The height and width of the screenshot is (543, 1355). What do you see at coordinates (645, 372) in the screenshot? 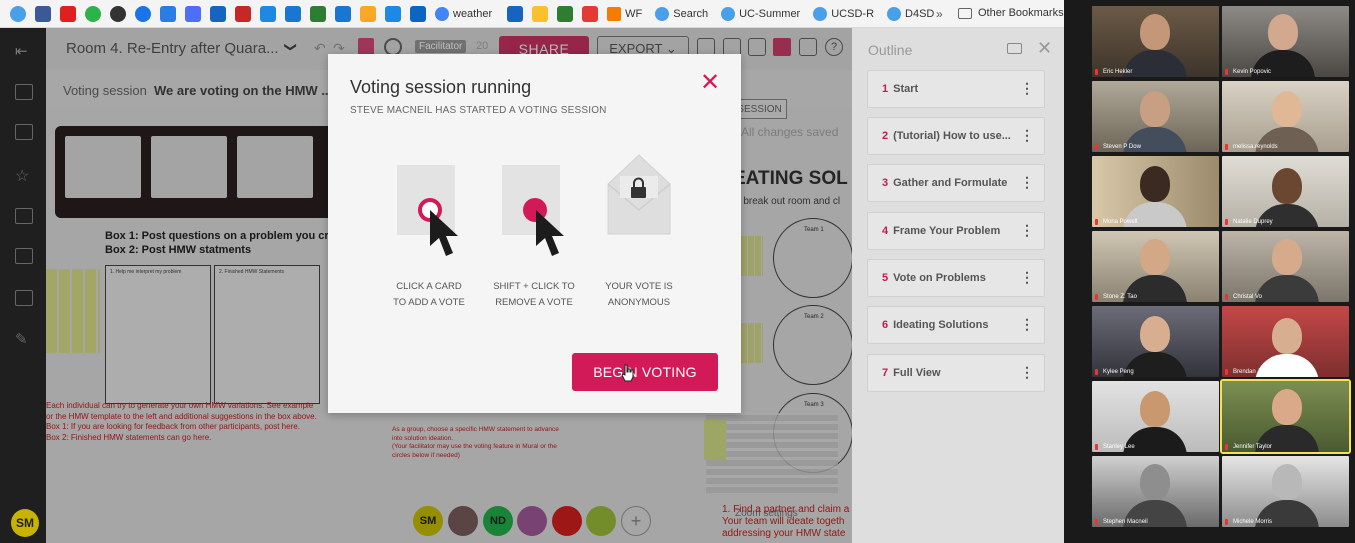
I see `begin-voting-button: BEGIN VOTING` at bounding box center [645, 372].